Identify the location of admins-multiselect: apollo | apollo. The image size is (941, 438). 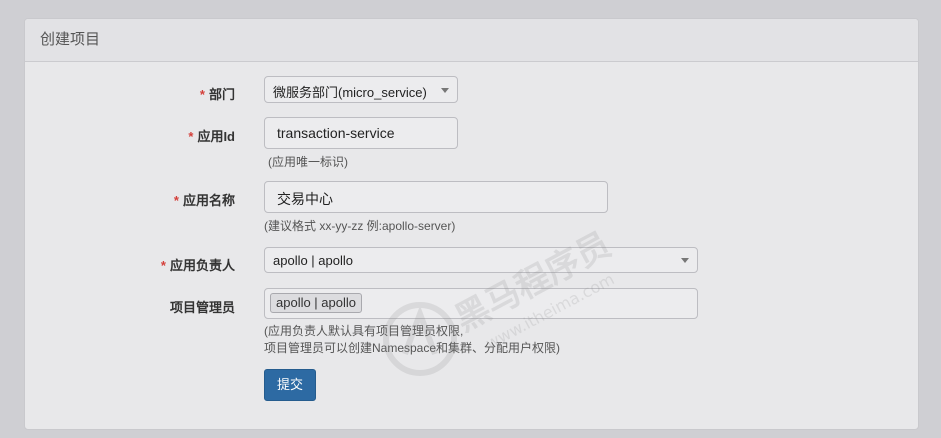
(481, 303).